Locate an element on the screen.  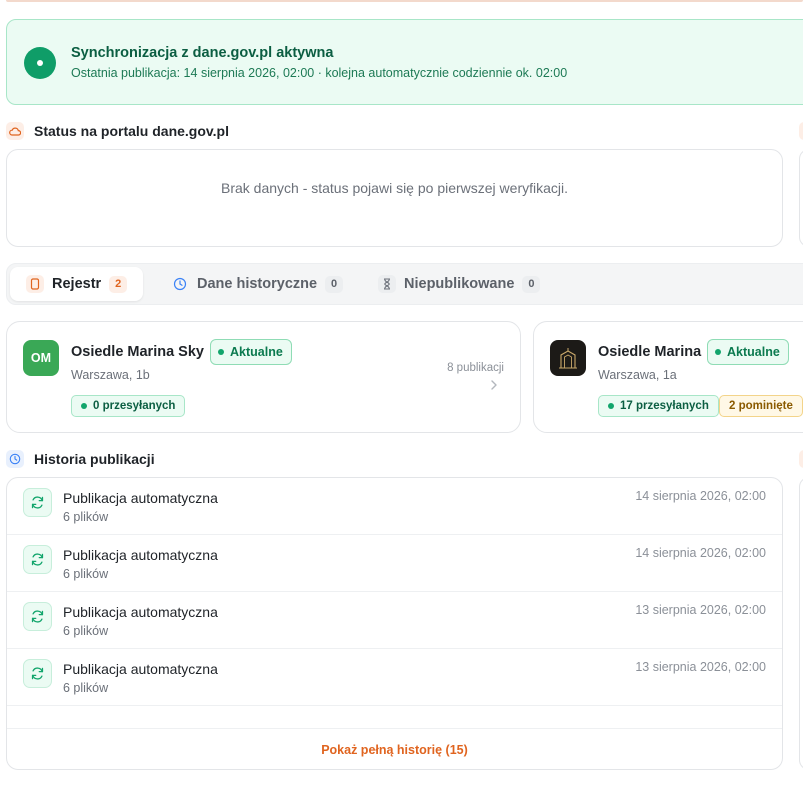
portal-status-header: Status na portalu dane.gov.pl is located at coordinates (117, 131).